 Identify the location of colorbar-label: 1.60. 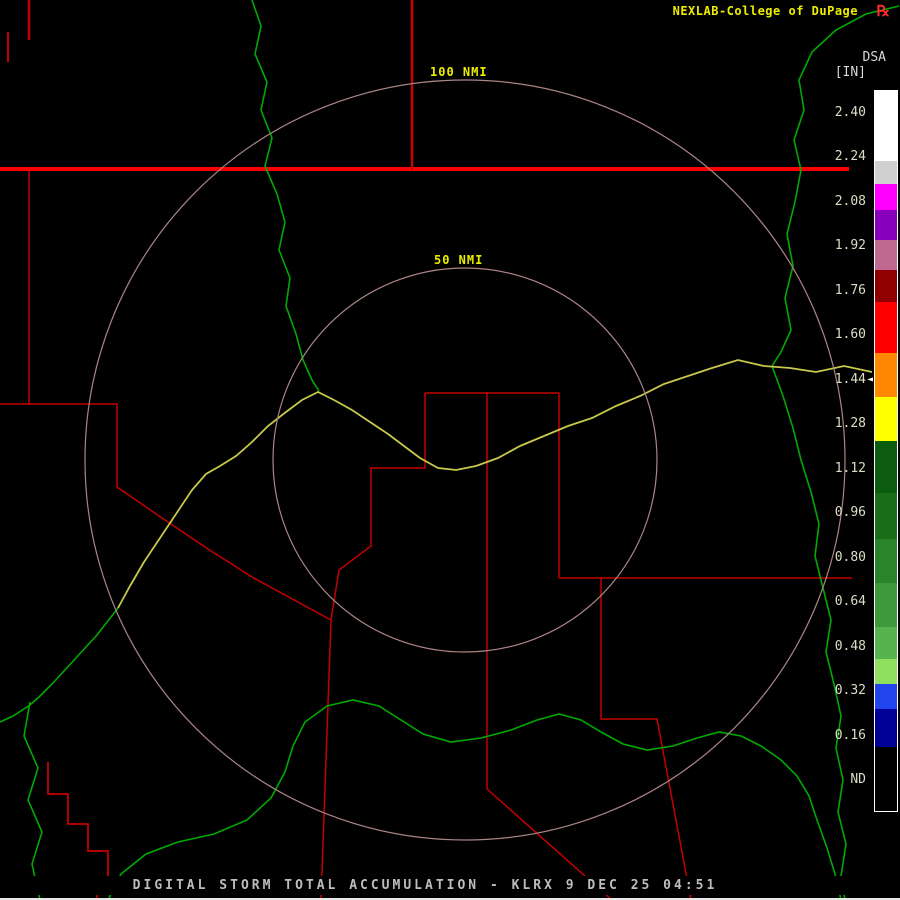
(850, 335).